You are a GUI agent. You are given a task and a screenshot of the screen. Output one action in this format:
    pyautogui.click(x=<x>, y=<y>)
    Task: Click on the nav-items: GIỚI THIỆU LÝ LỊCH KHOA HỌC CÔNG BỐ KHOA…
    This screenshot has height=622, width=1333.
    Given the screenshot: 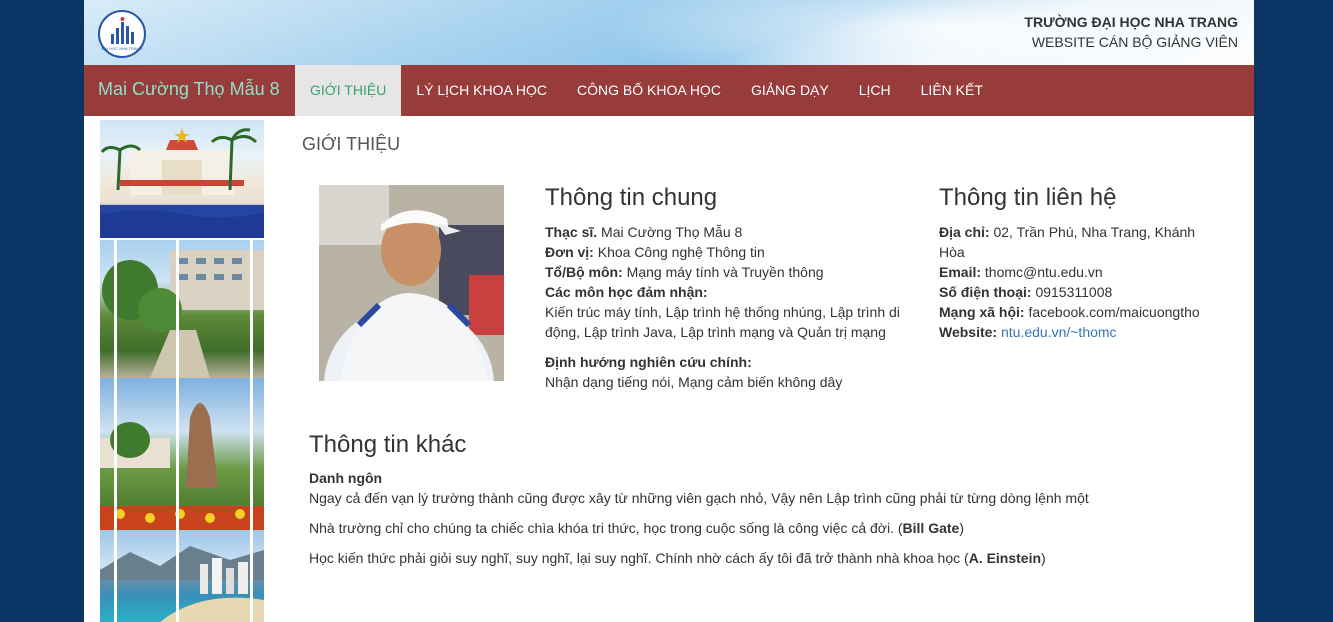 What is the action you would take?
    pyautogui.click(x=646, y=90)
    